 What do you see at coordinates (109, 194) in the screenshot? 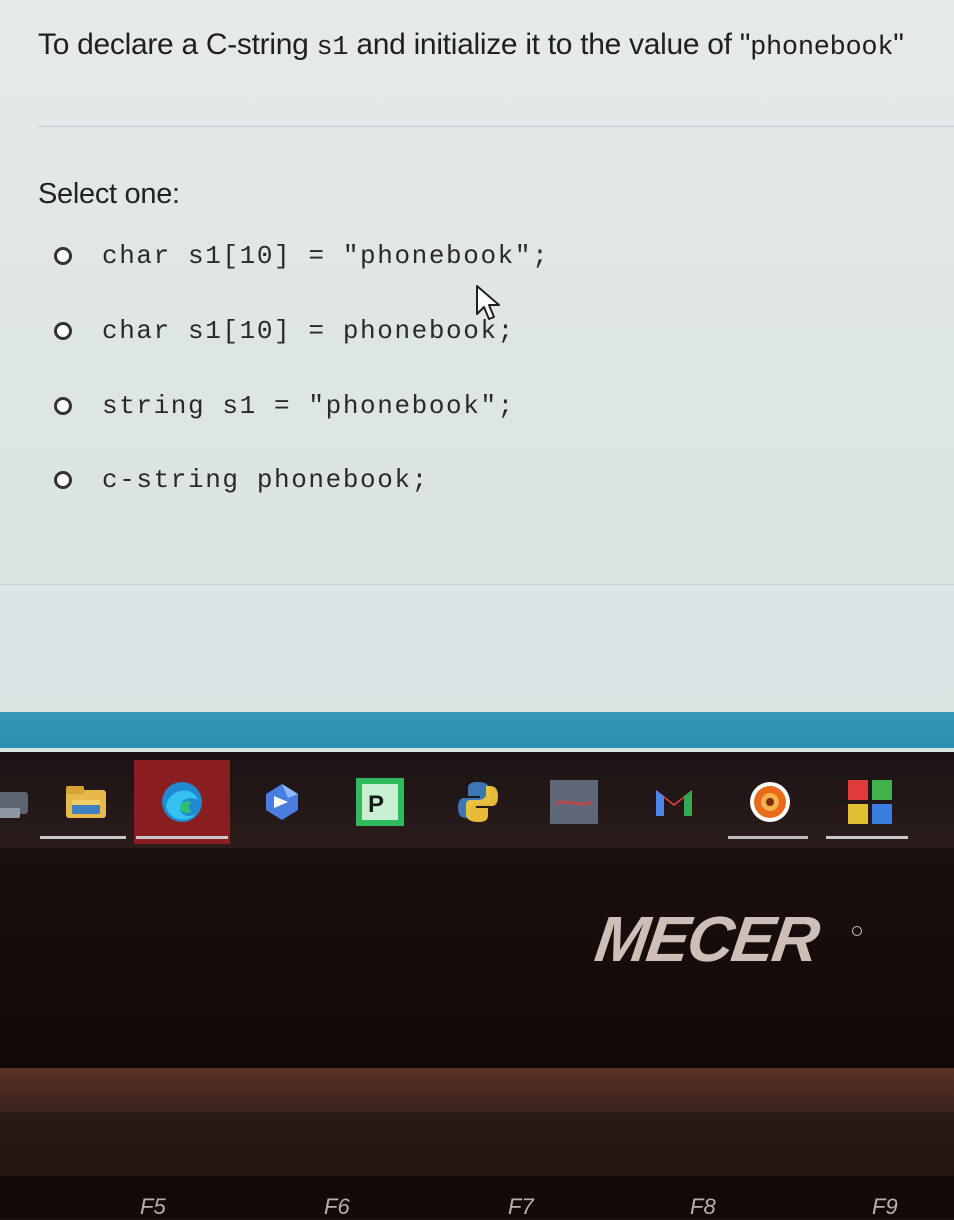
I see `select-one-label: Select one:` at bounding box center [109, 194].